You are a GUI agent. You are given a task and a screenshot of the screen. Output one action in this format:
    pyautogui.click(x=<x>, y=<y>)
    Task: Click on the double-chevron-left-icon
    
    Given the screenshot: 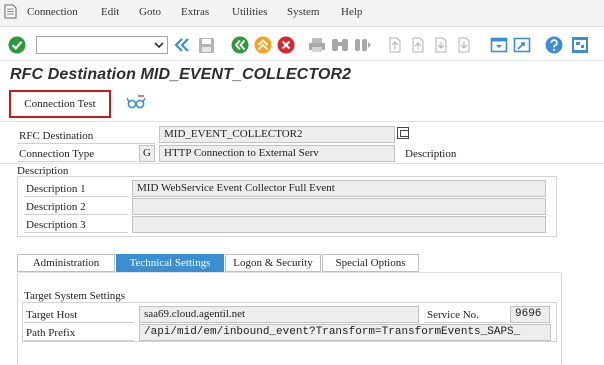 What is the action you would take?
    pyautogui.click(x=182, y=45)
    